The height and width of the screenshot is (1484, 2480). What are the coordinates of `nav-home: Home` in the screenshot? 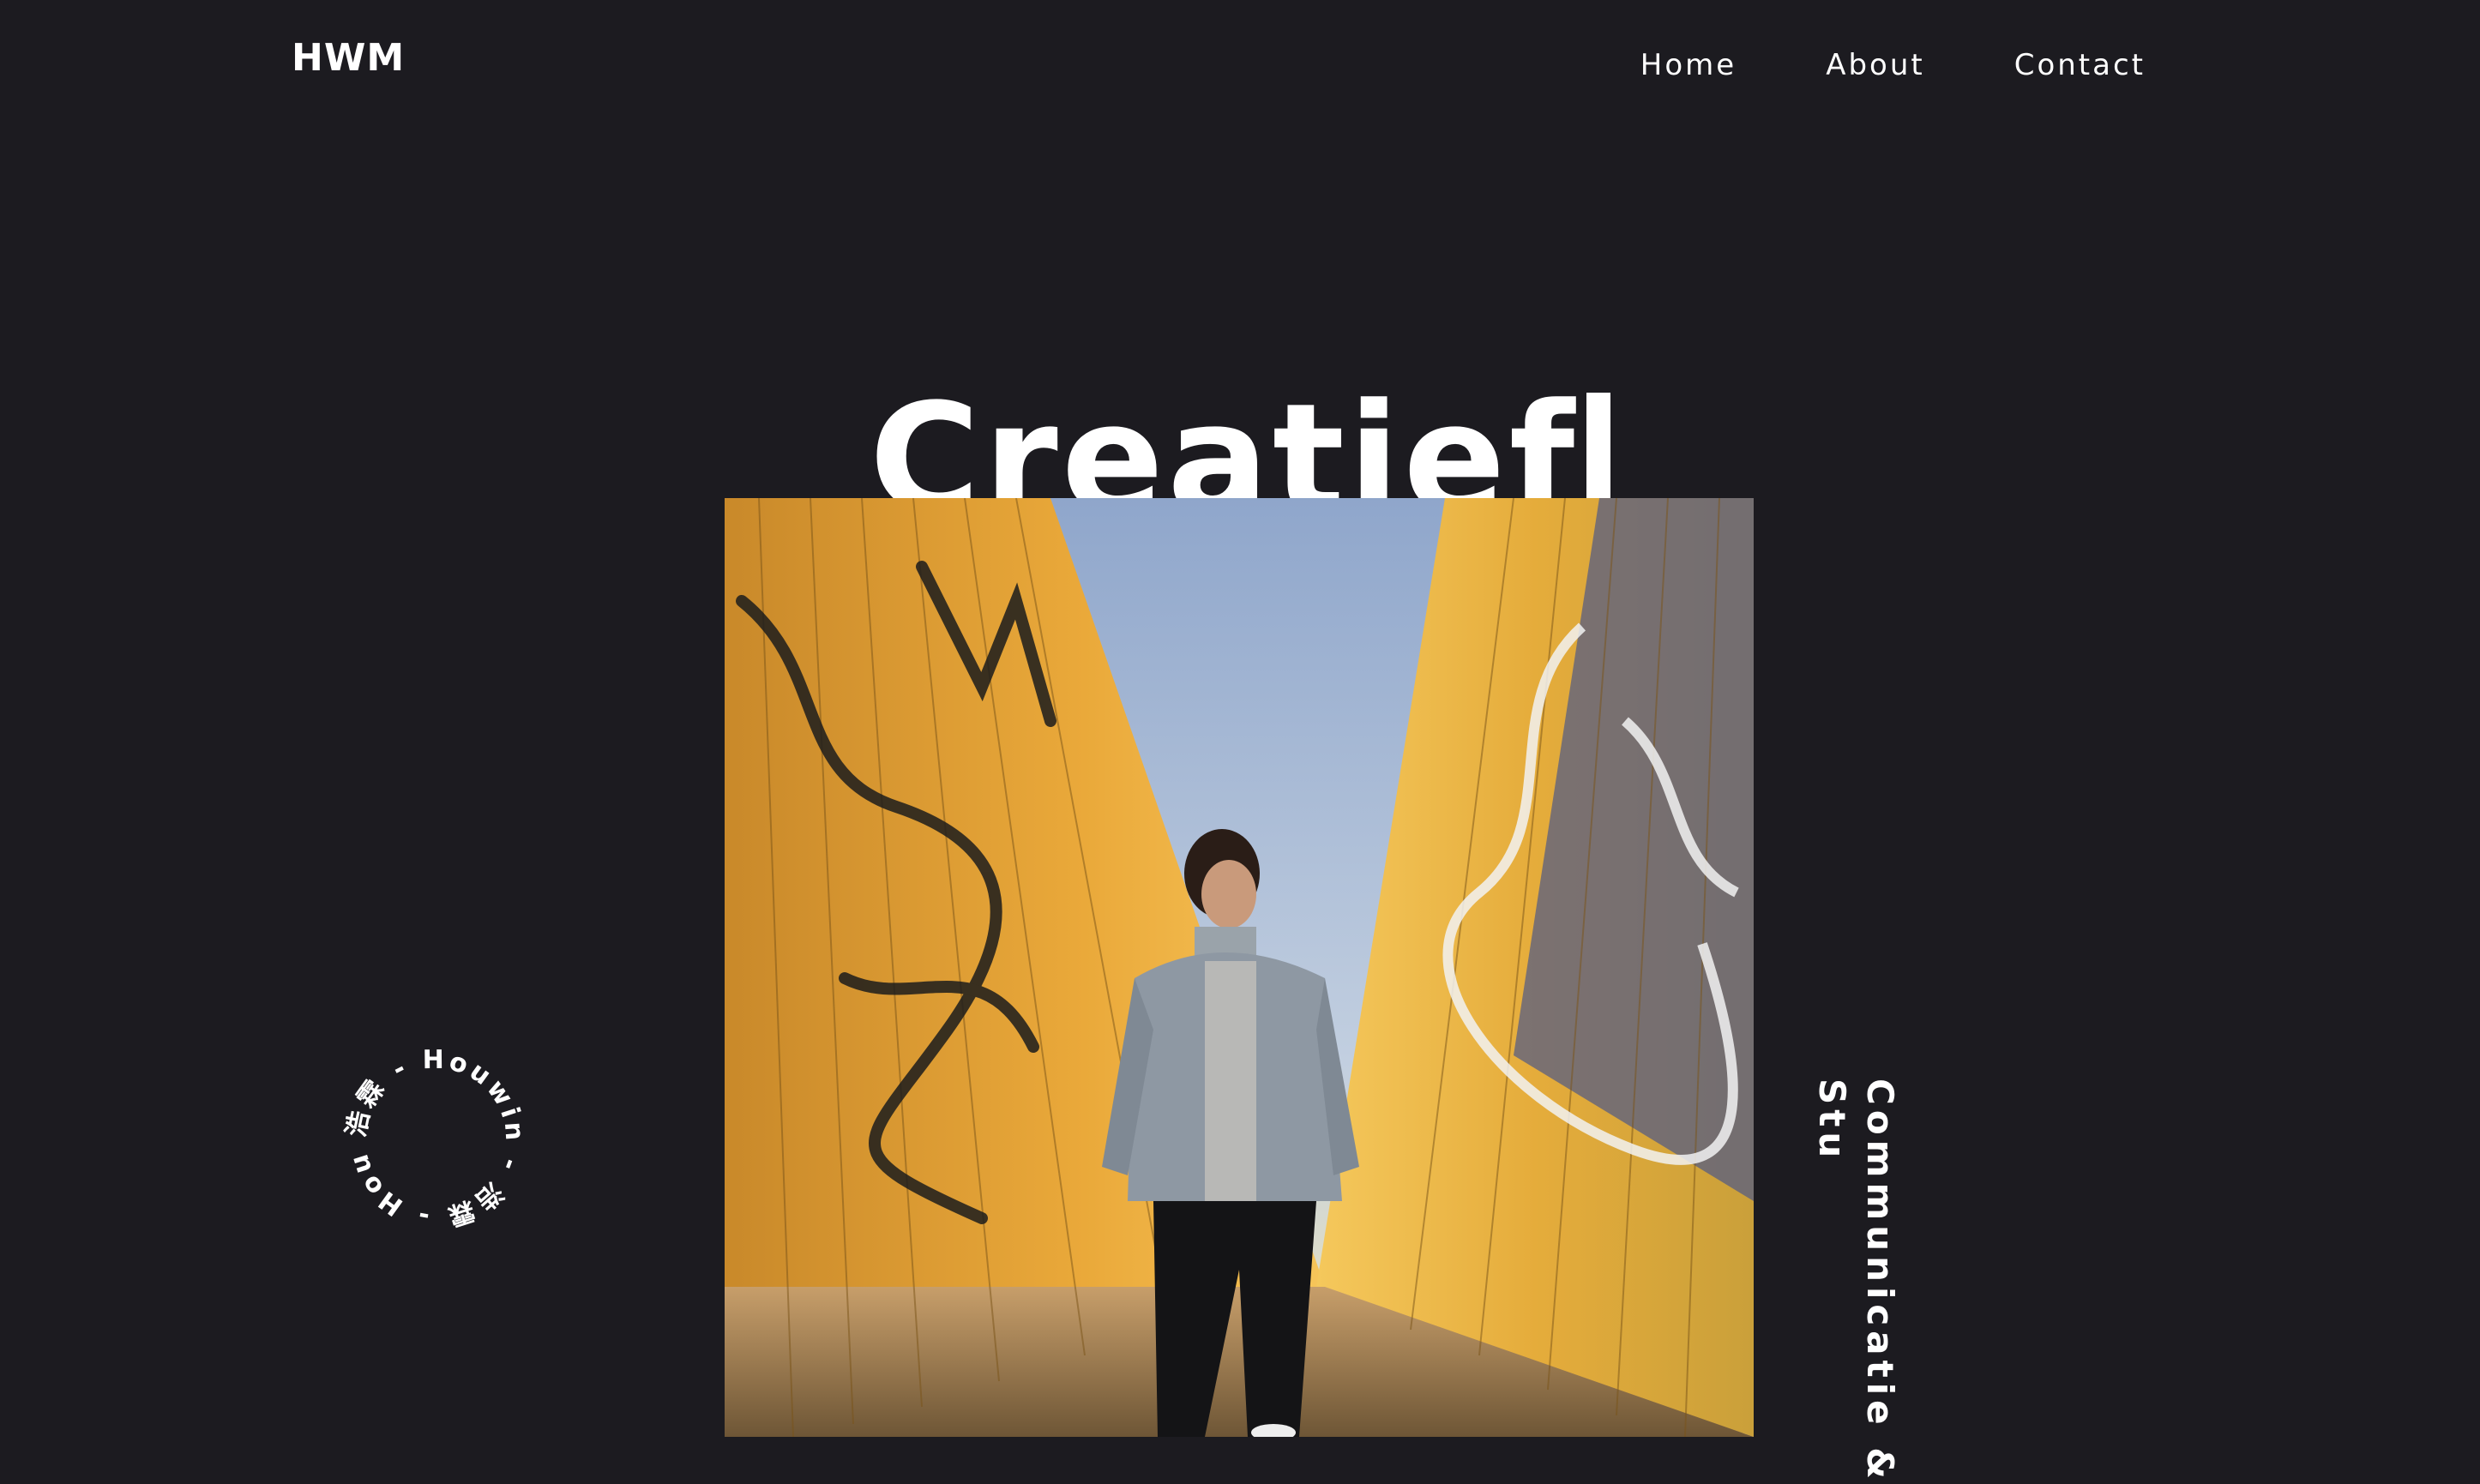 It's located at (1688, 65).